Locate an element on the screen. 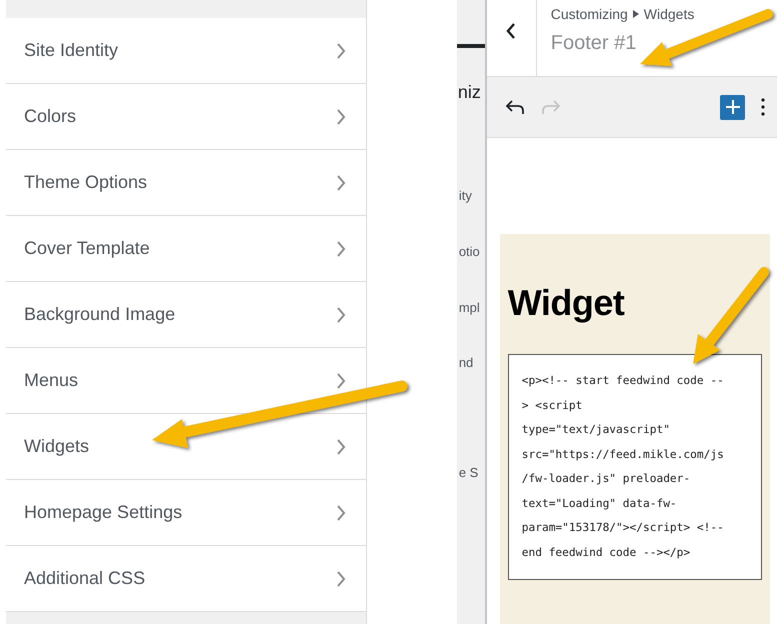  code-line: end feedwind code --></p> is located at coordinates (607, 552).